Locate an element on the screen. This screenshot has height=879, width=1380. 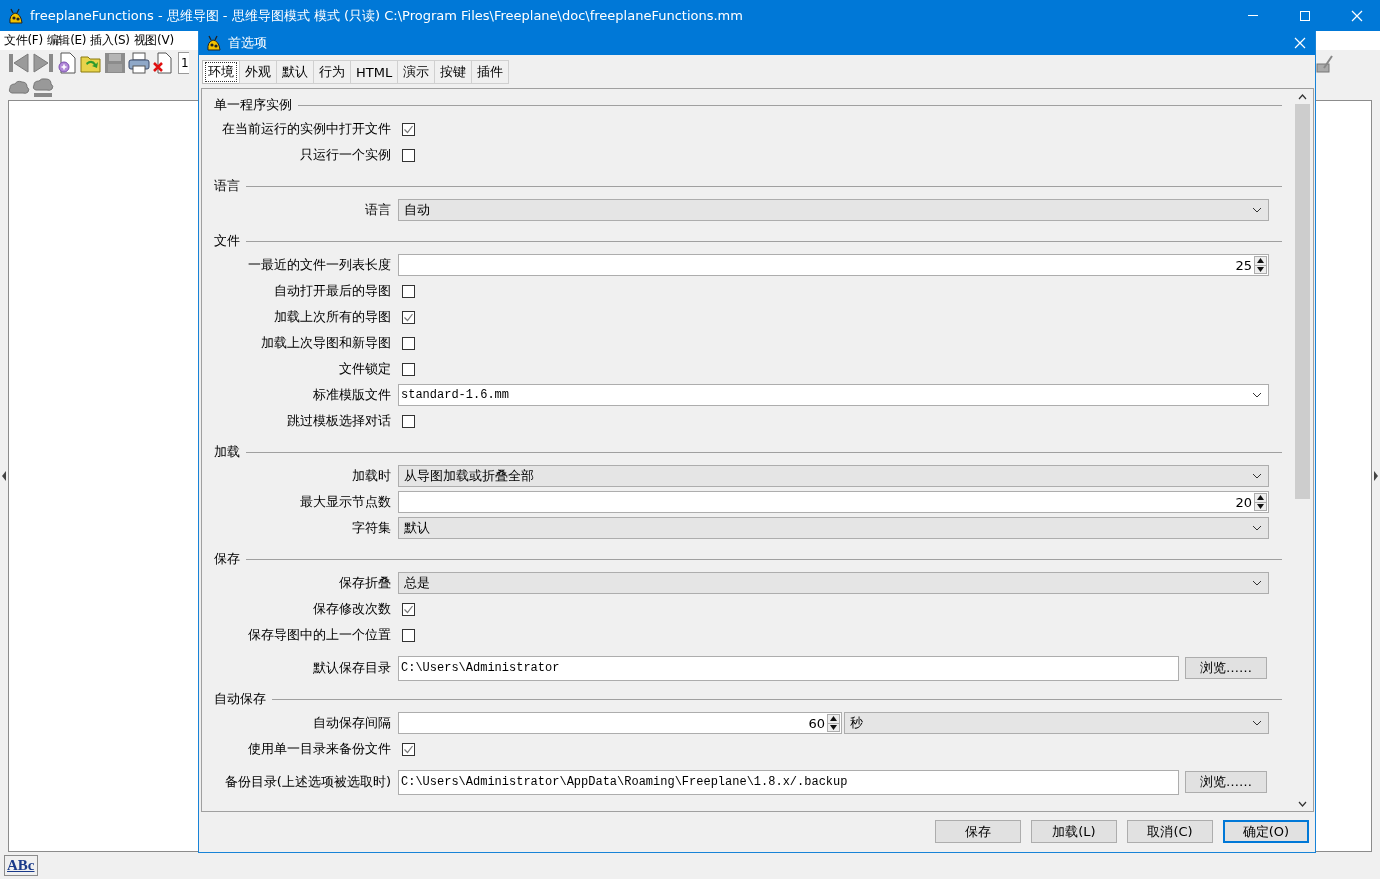
section-heading: 保存 is located at coordinates (227, 559).